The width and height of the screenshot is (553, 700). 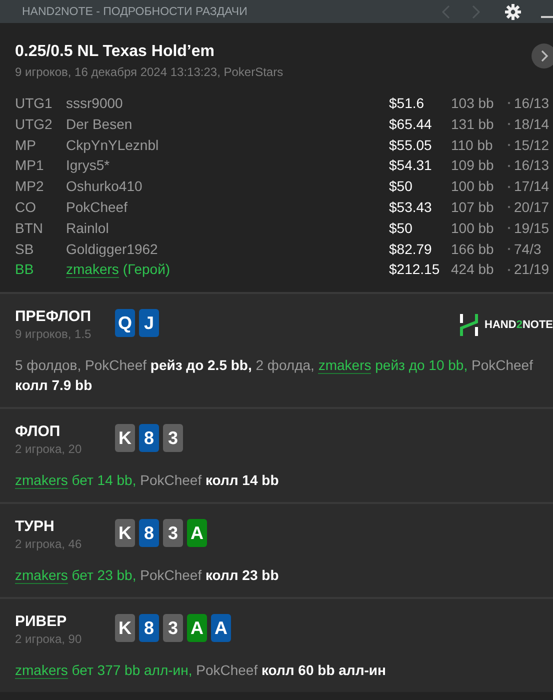 What do you see at coordinates (532, 207) in the screenshot?
I see `player-stats: 20/17` at bounding box center [532, 207].